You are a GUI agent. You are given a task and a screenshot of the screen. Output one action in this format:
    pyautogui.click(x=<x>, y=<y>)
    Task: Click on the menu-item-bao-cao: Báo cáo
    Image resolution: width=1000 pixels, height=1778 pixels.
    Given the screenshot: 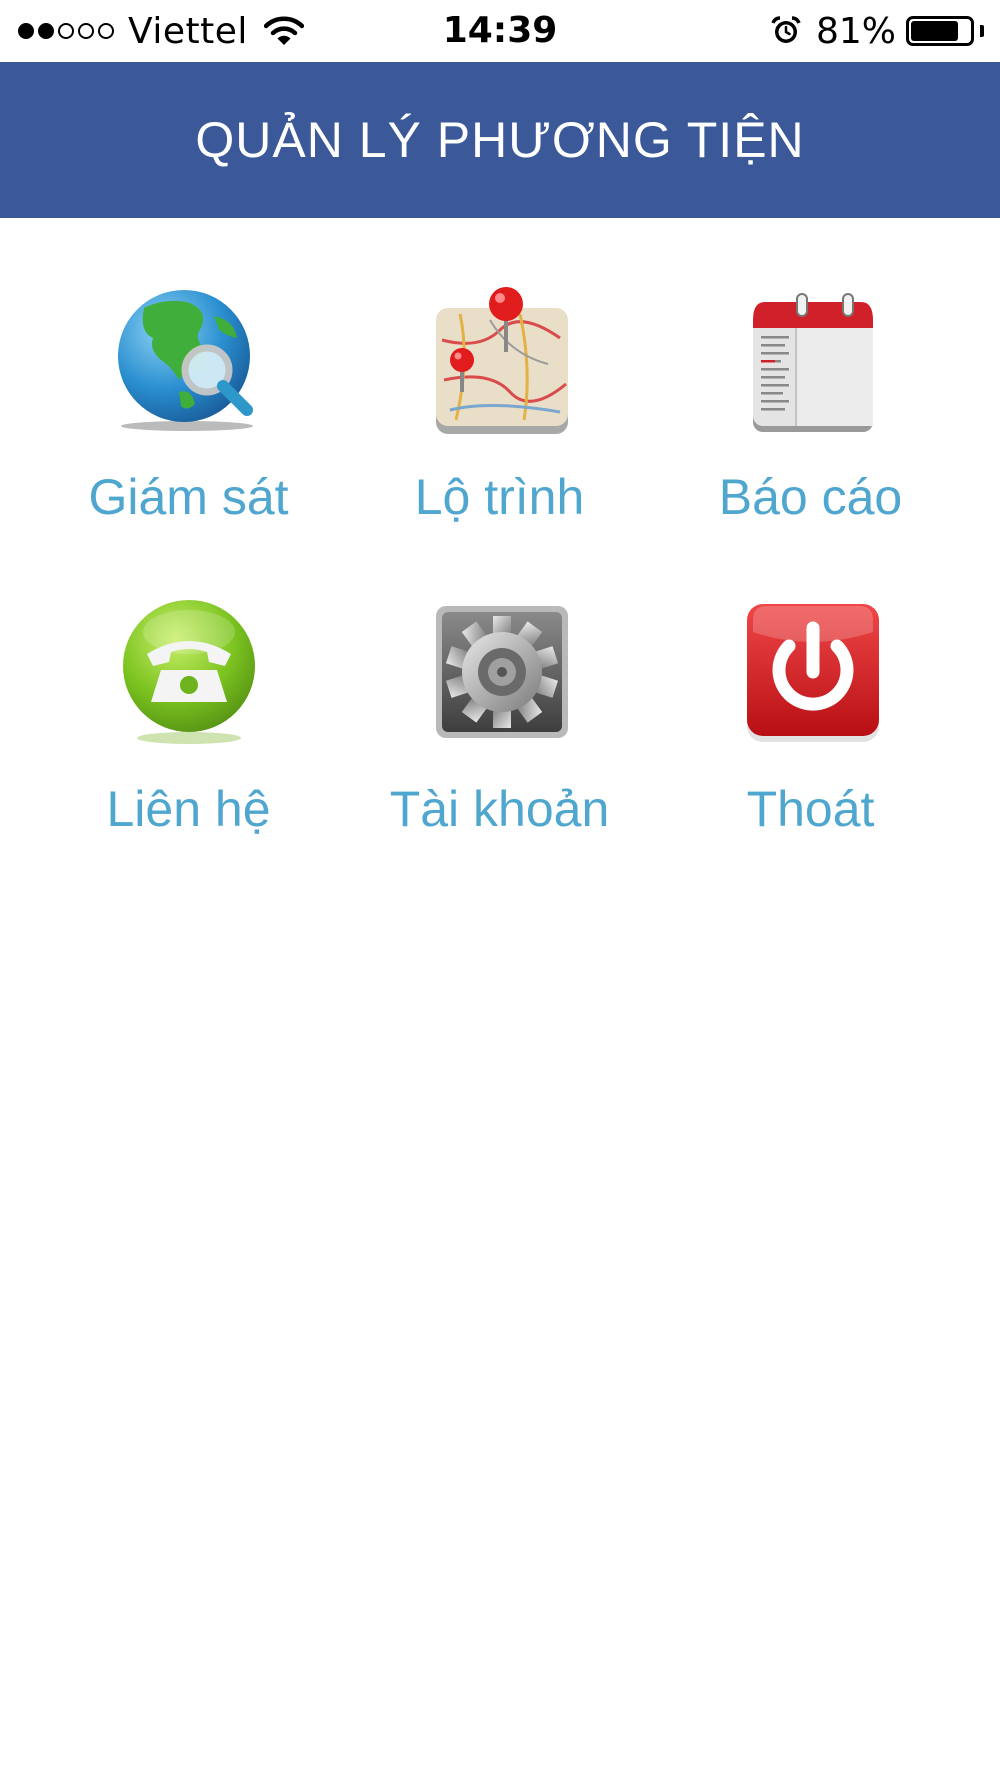 What is the action you would take?
    pyautogui.click(x=810, y=403)
    